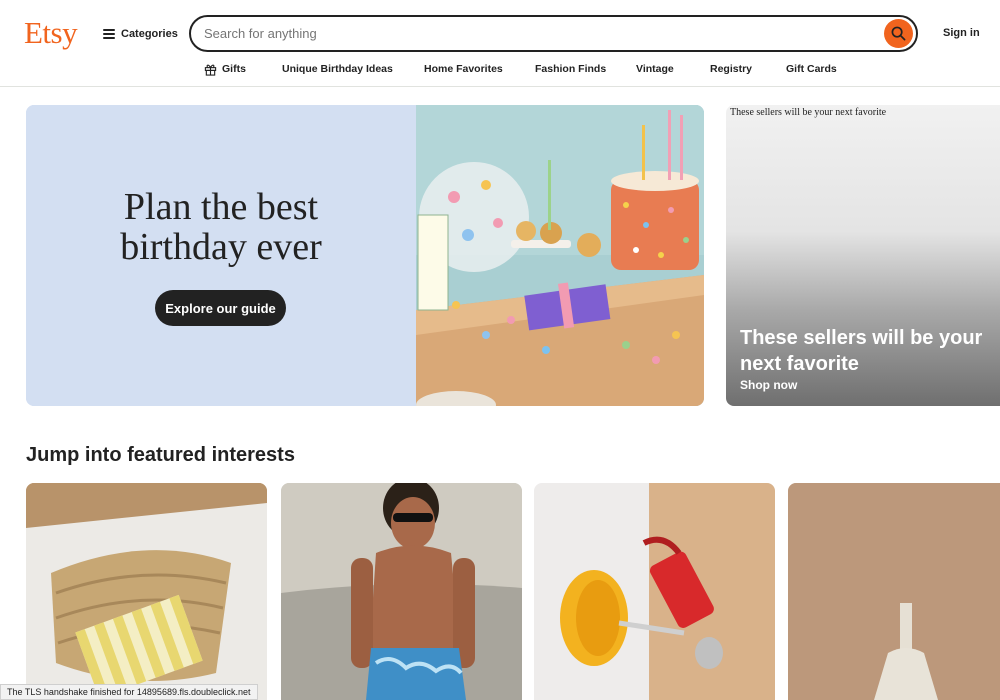  Describe the element at coordinates (961, 33) in the screenshot. I see `sign-in-link: Sign in` at that location.